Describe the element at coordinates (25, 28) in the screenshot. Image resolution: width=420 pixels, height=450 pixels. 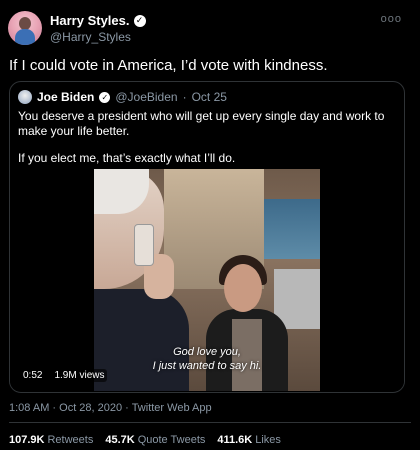
I see `author-avatar` at that location.